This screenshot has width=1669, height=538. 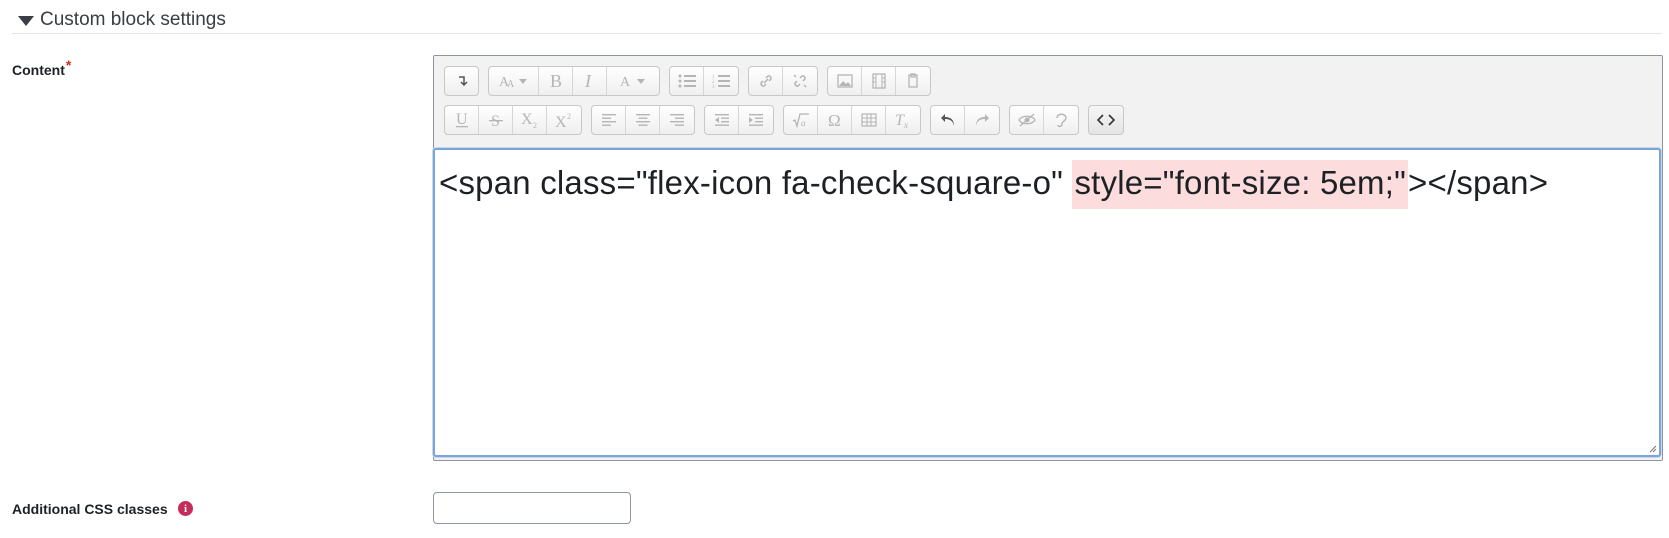 I want to click on code-highlight: style="font-size: 5em;", so click(x=1240, y=184).